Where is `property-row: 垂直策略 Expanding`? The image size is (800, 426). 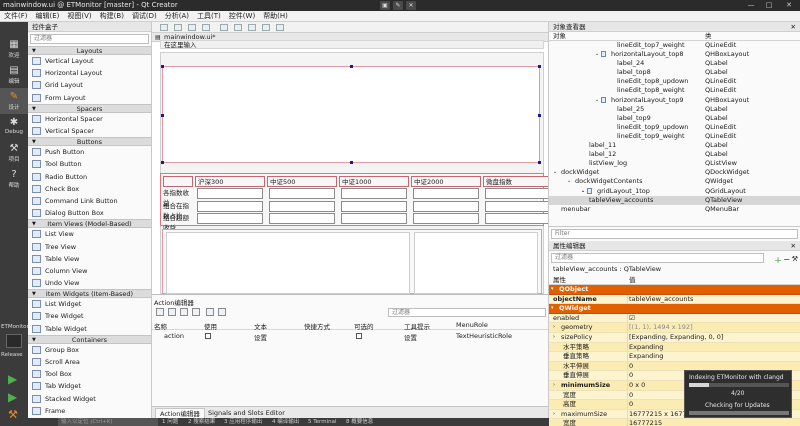 property-row: 垂直策略 Expanding is located at coordinates (674, 357).